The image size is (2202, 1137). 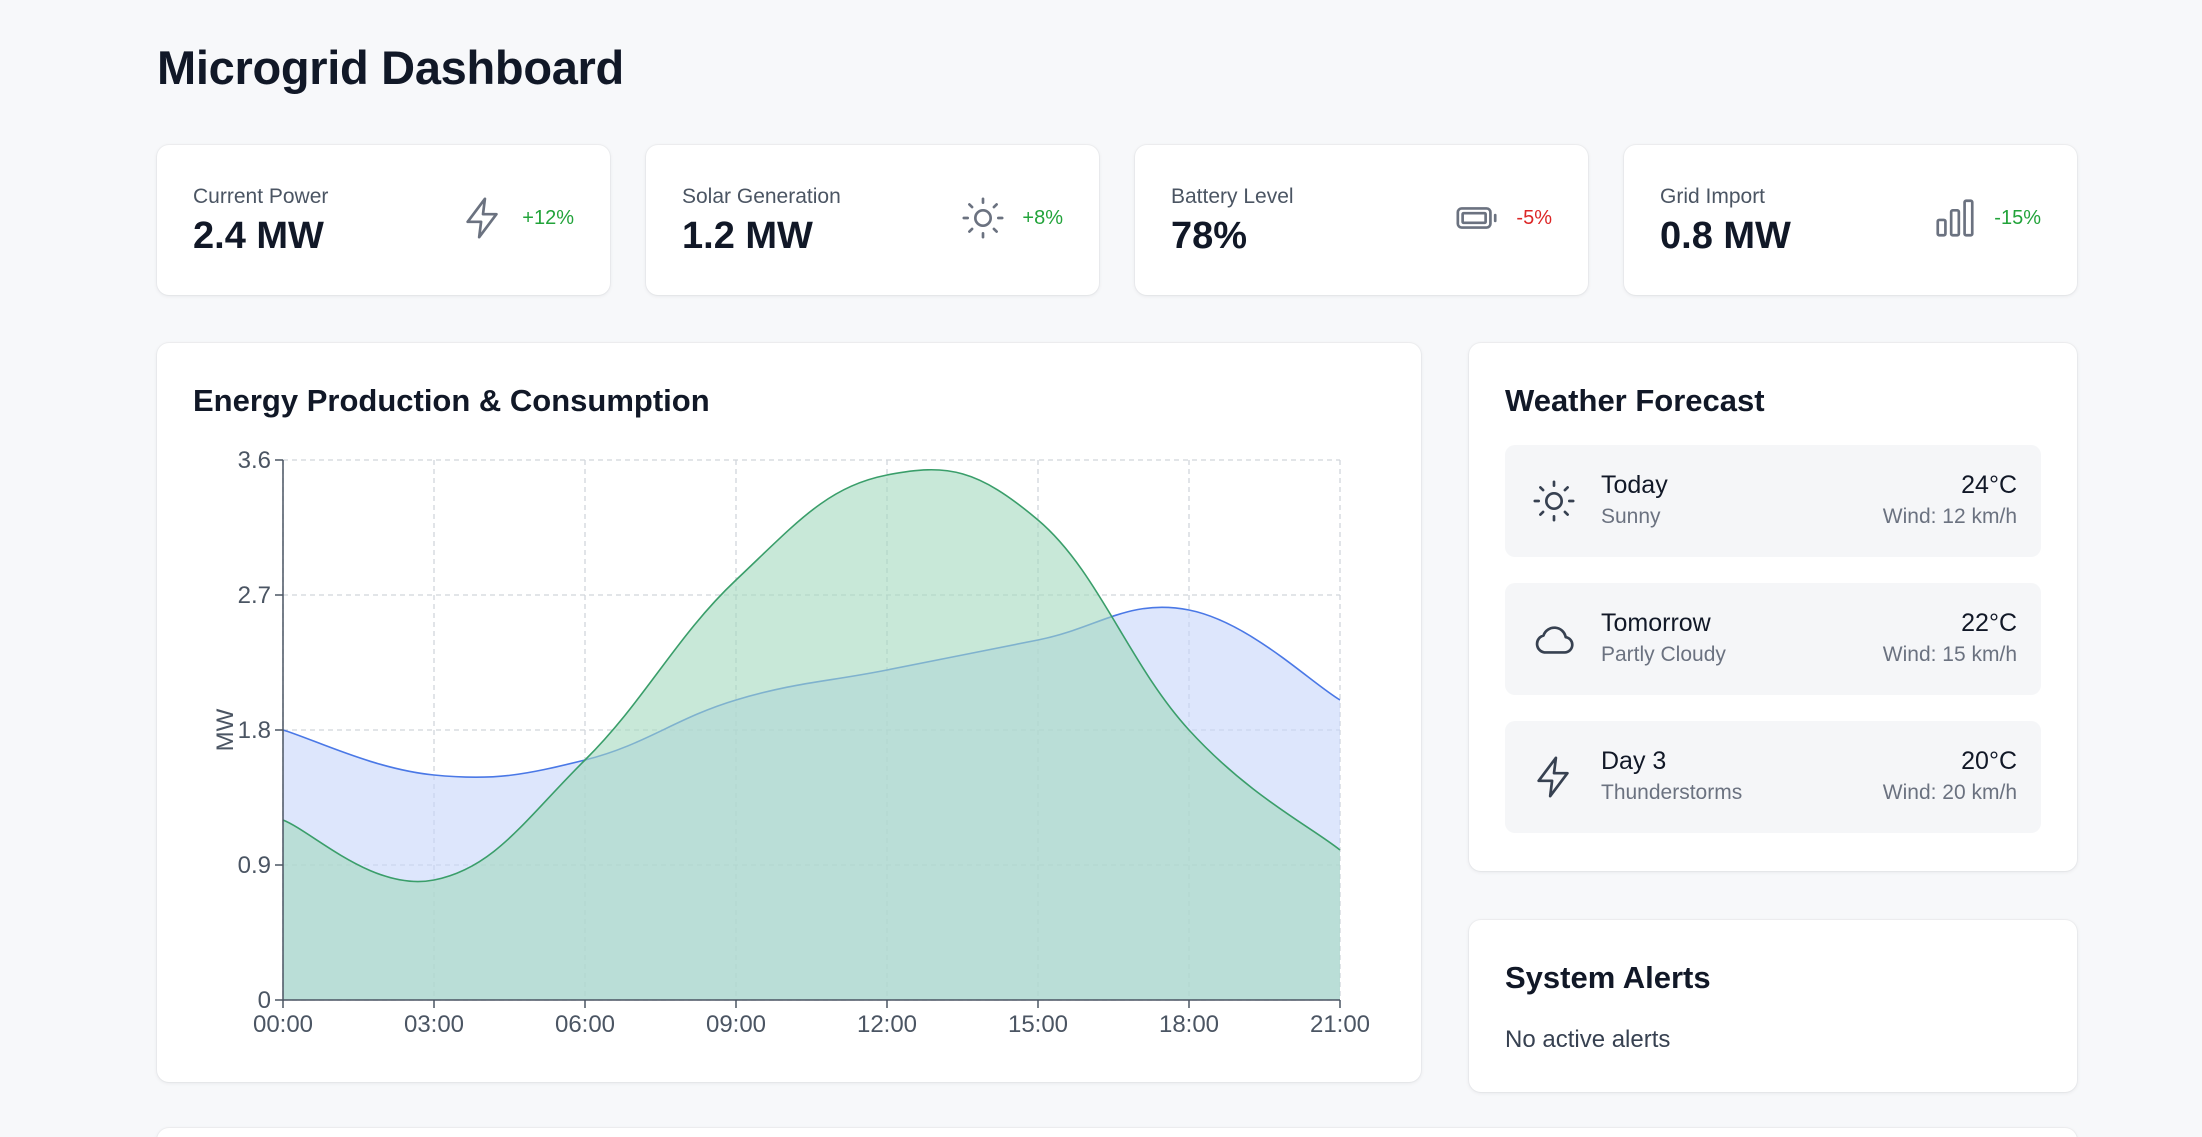 What do you see at coordinates (1989, 623) in the screenshot?
I see `forecast-temperature: 22°C` at bounding box center [1989, 623].